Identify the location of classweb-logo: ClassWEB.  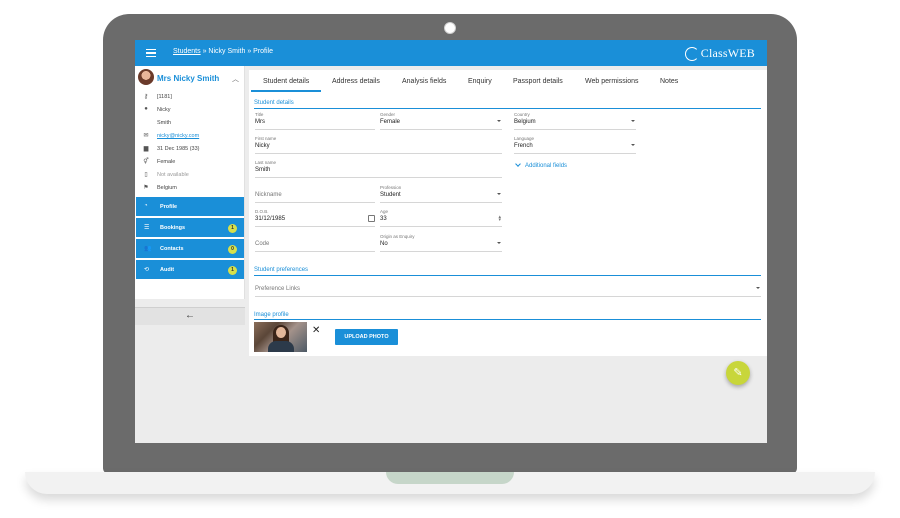
(719, 53).